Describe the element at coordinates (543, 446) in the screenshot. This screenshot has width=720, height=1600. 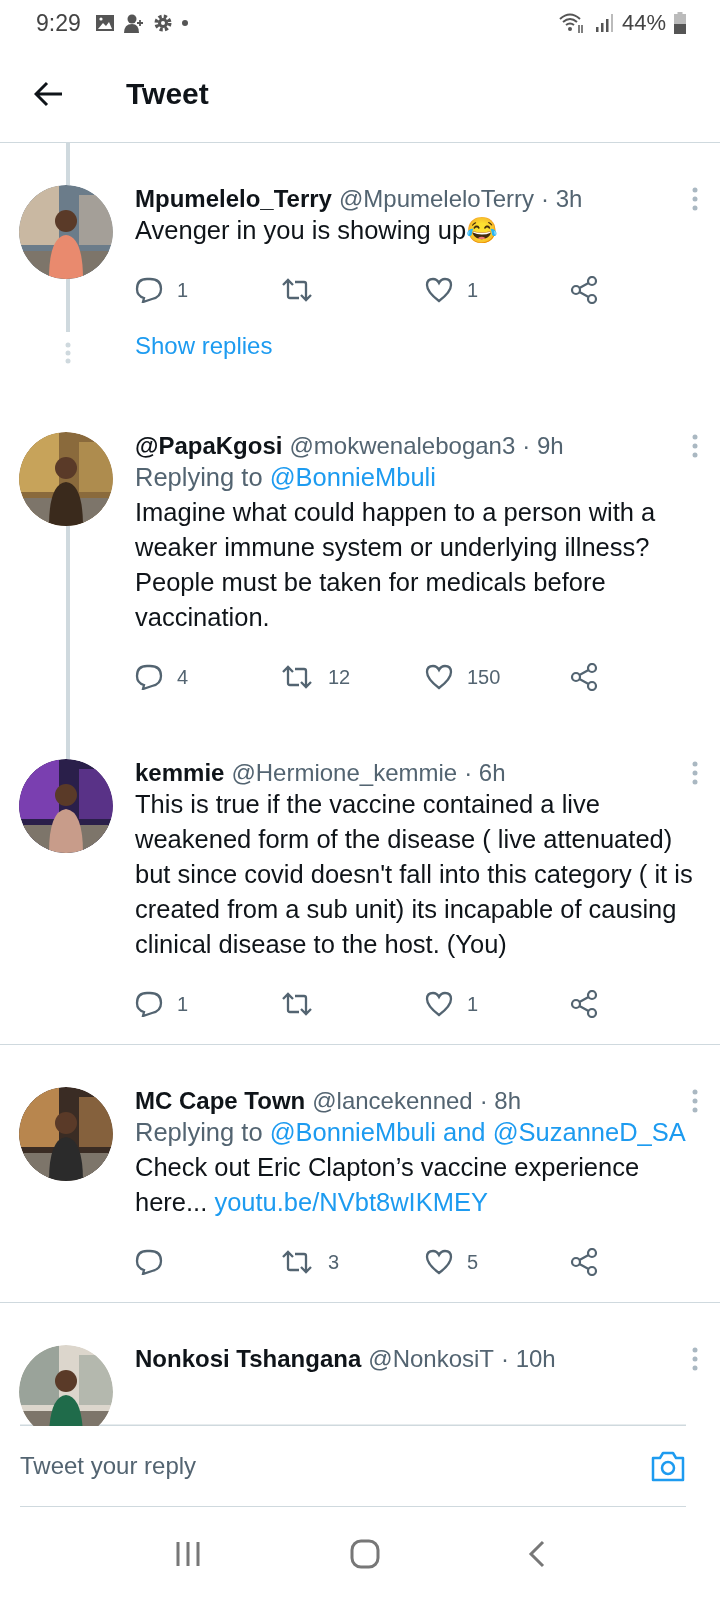
I see `tweet-time: · 9h` at that location.